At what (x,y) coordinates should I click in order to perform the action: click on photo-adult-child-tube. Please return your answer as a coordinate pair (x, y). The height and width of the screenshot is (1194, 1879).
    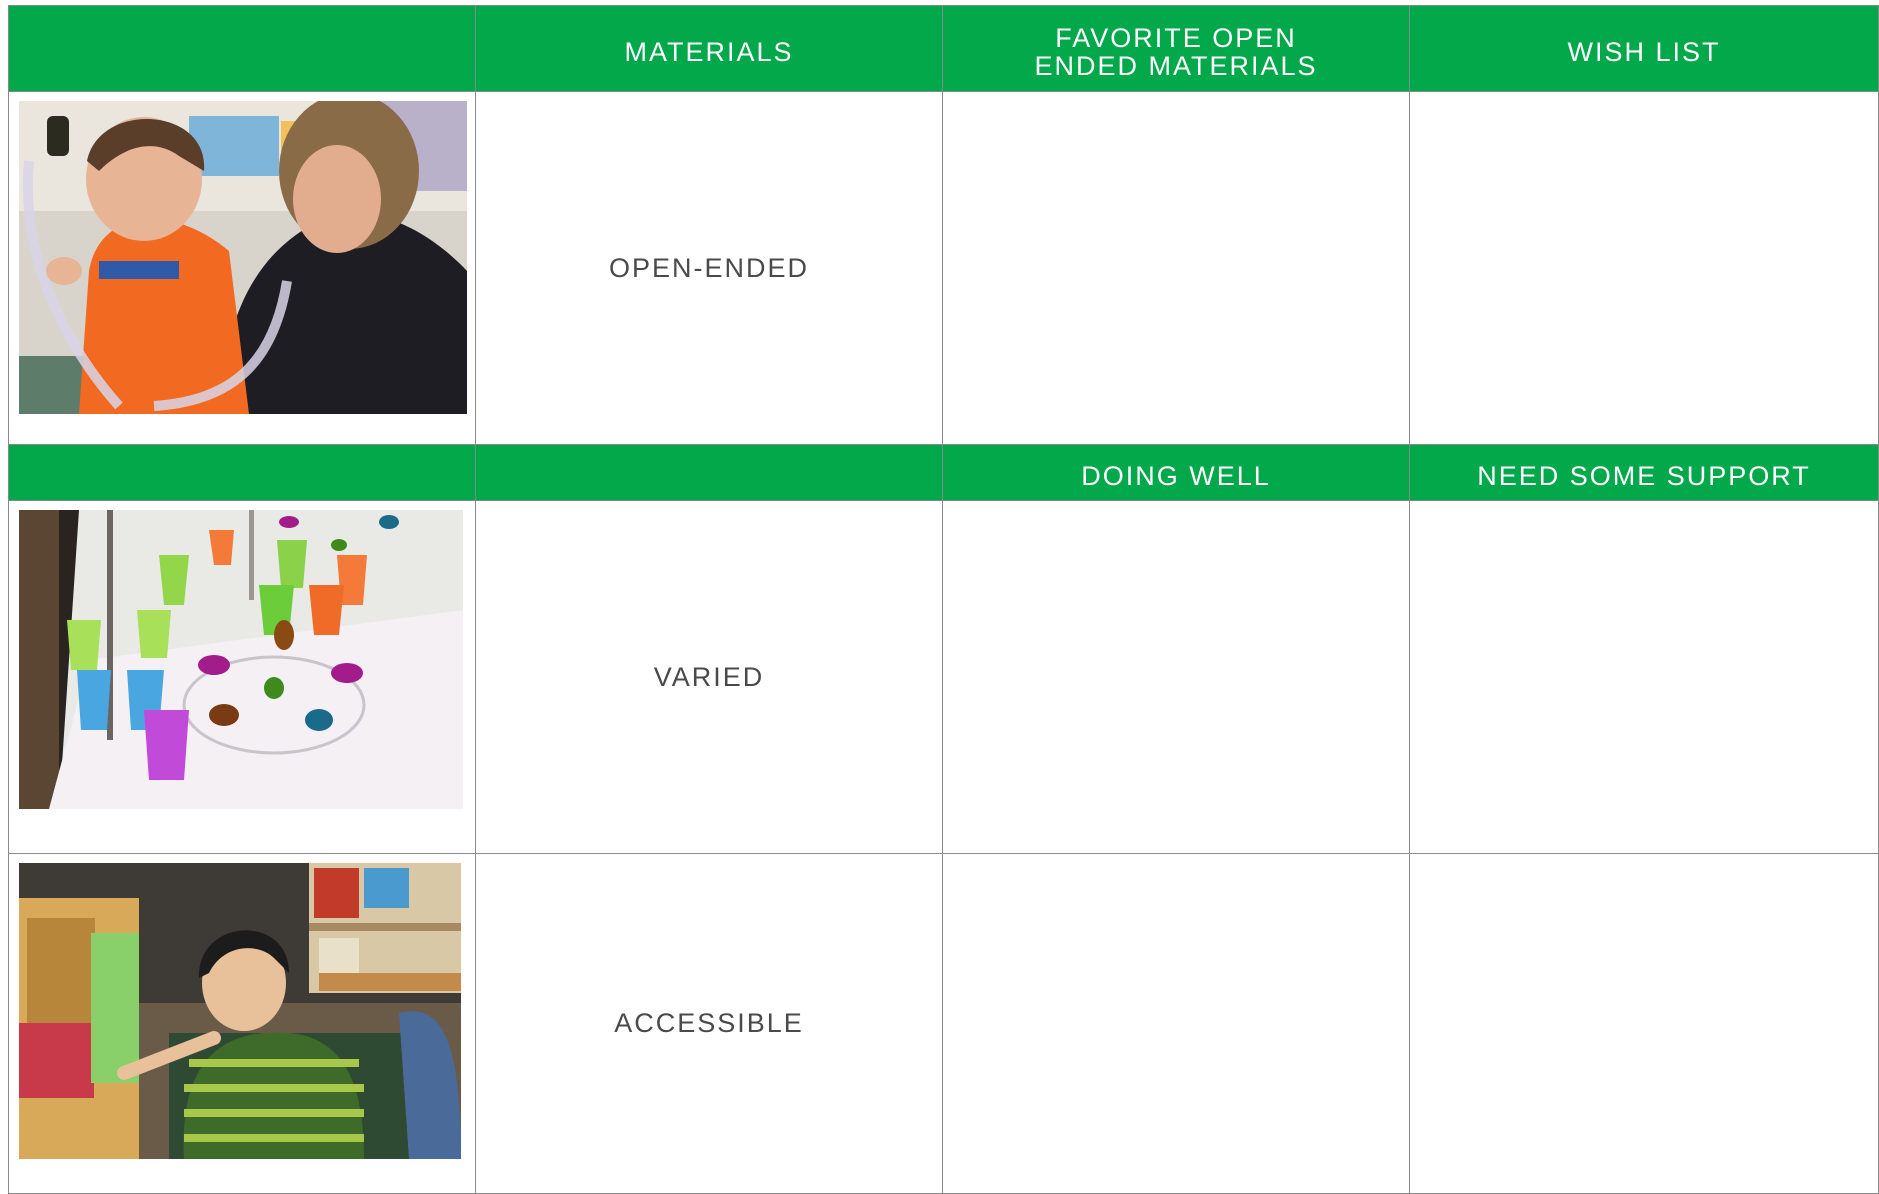
    Looking at the image, I should click on (243, 257).